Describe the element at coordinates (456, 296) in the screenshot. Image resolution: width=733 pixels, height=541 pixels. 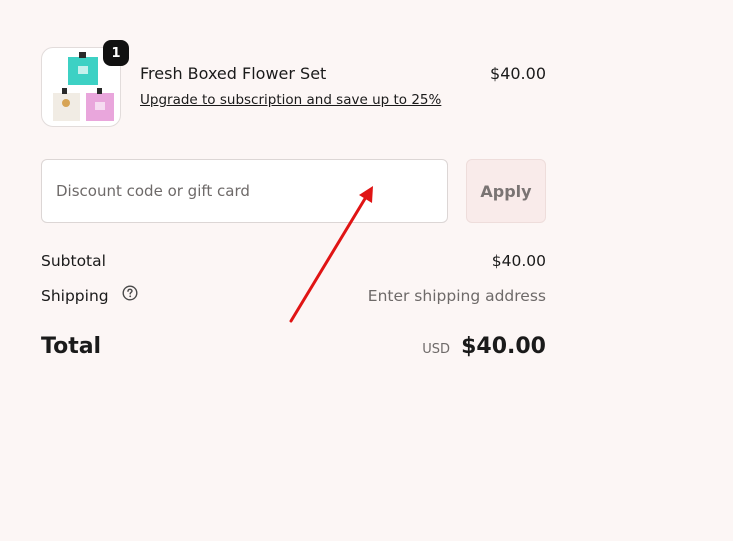
I see `shipping-value: Enter shipping address` at that location.